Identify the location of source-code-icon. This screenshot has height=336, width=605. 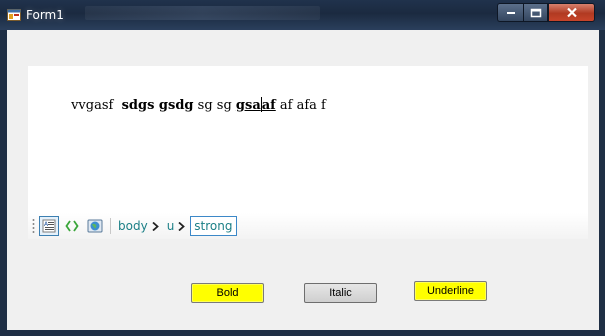
(72, 226).